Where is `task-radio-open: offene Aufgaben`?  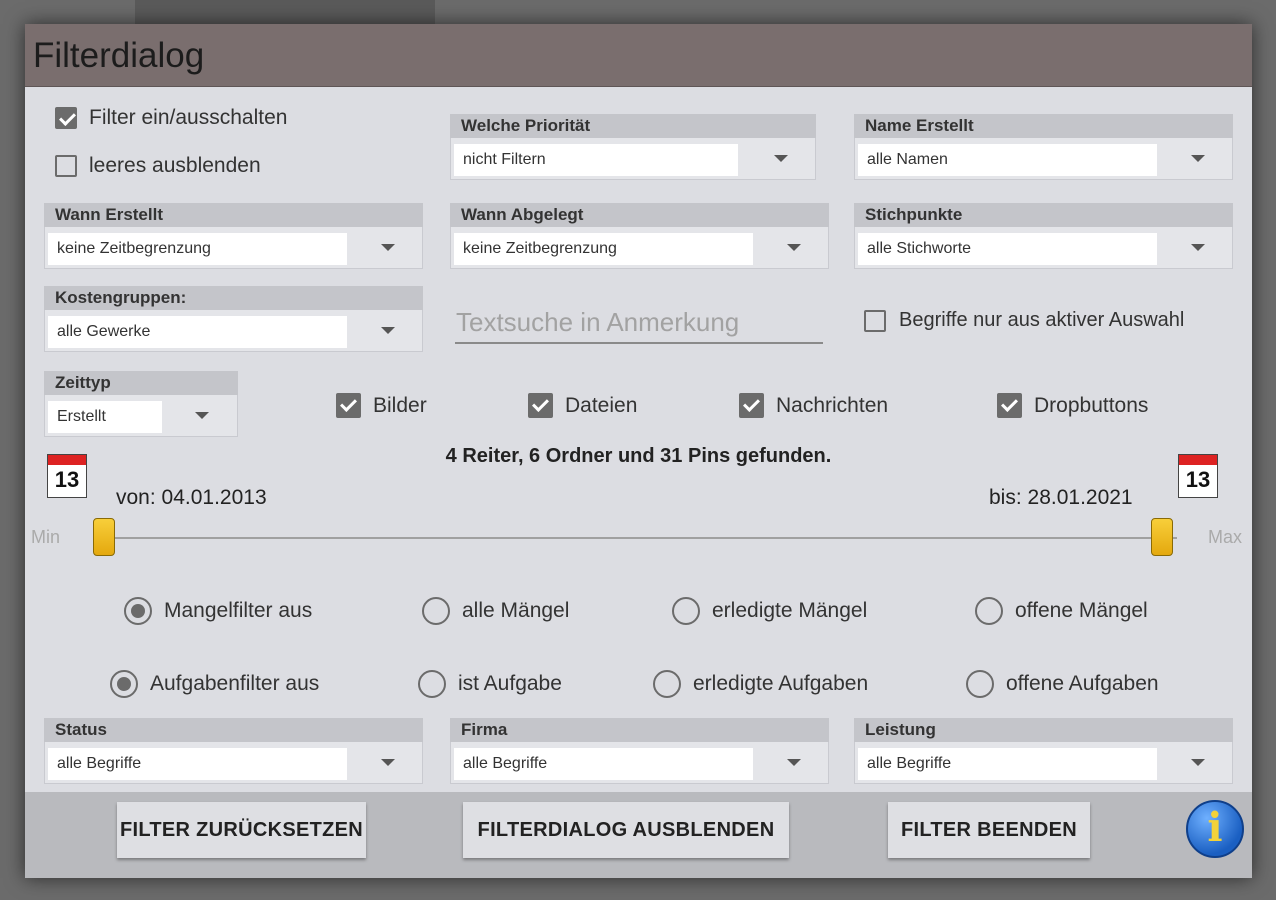
task-radio-open: offene Aufgaben is located at coordinates (1062, 684).